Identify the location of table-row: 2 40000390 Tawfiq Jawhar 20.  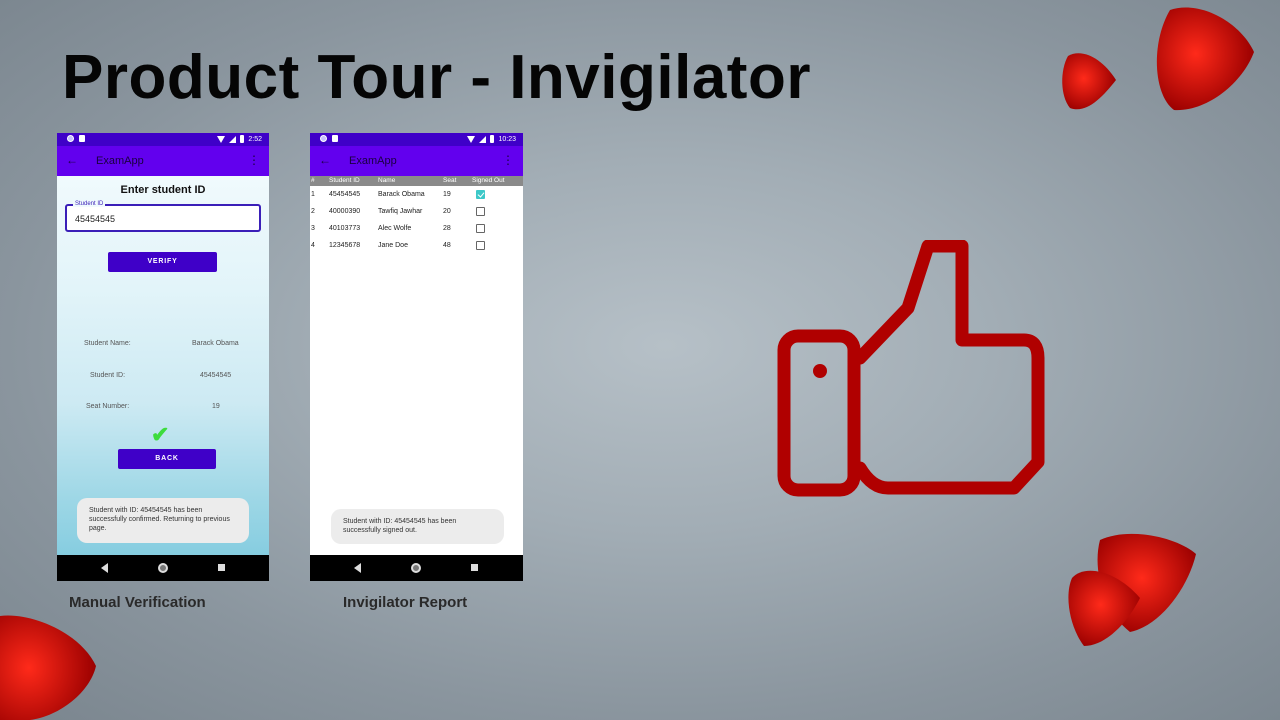
(416, 212).